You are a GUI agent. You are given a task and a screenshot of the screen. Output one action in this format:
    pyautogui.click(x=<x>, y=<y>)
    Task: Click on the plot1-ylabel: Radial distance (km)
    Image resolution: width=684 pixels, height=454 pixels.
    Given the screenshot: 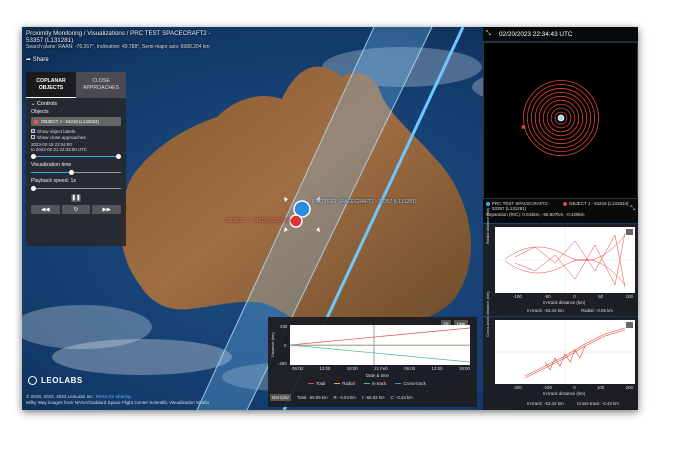 What is the action you would take?
    pyautogui.click(x=487, y=225)
    